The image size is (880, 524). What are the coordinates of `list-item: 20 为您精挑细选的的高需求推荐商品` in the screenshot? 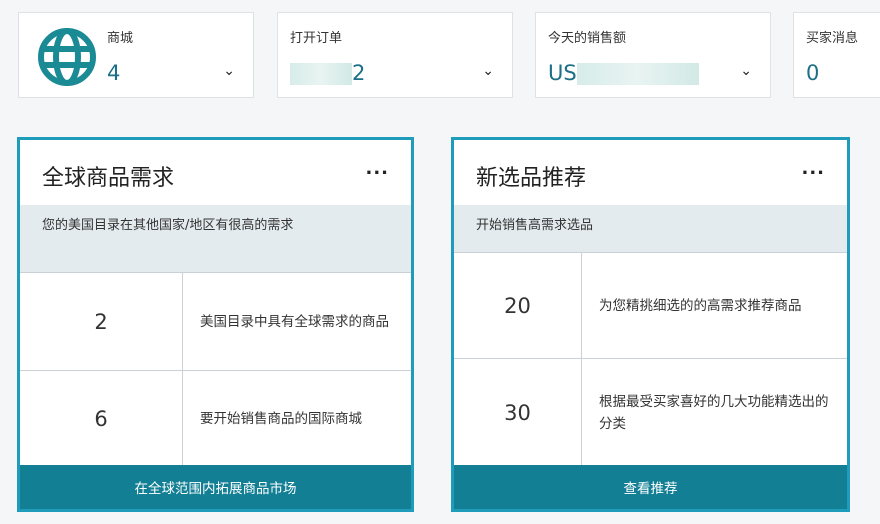 It's located at (650, 305).